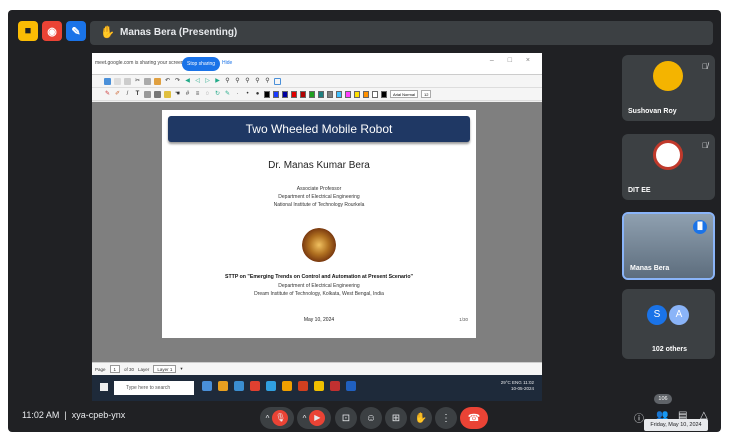  I want to click on zoom-page-icon: ⚲, so click(267, 81).